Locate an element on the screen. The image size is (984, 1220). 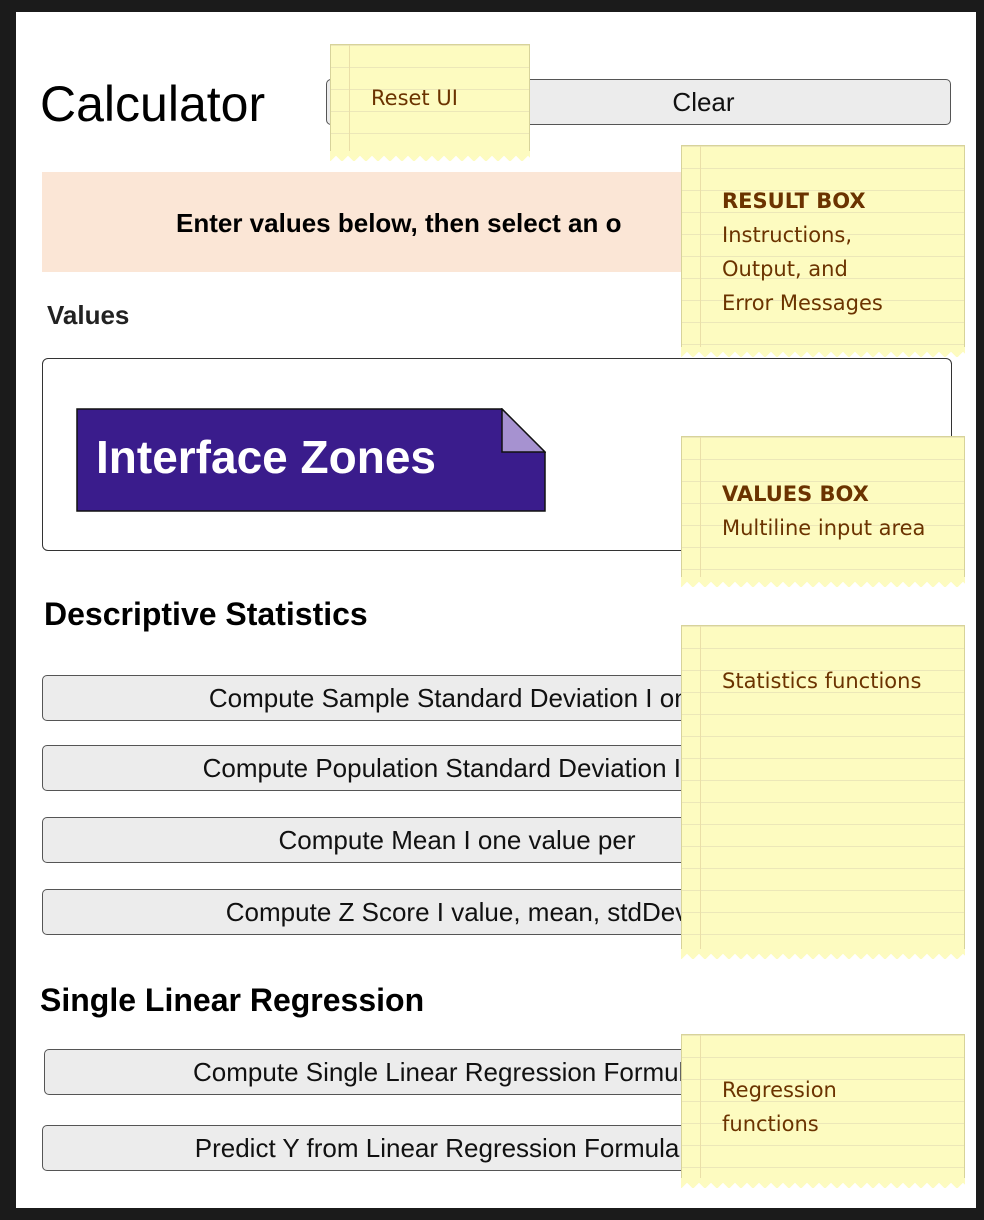
values-label: Values is located at coordinates (88, 315).